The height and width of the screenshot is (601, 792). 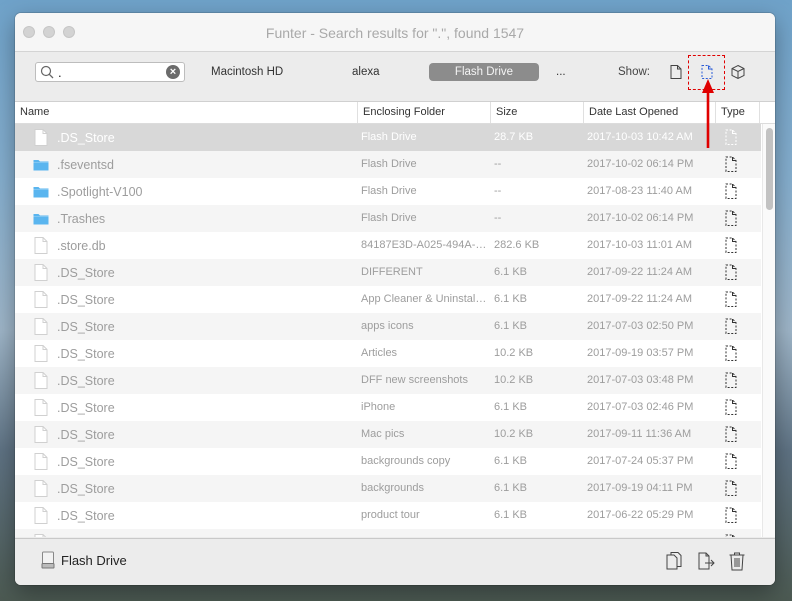 I want to click on package-icon, so click(x=738, y=72).